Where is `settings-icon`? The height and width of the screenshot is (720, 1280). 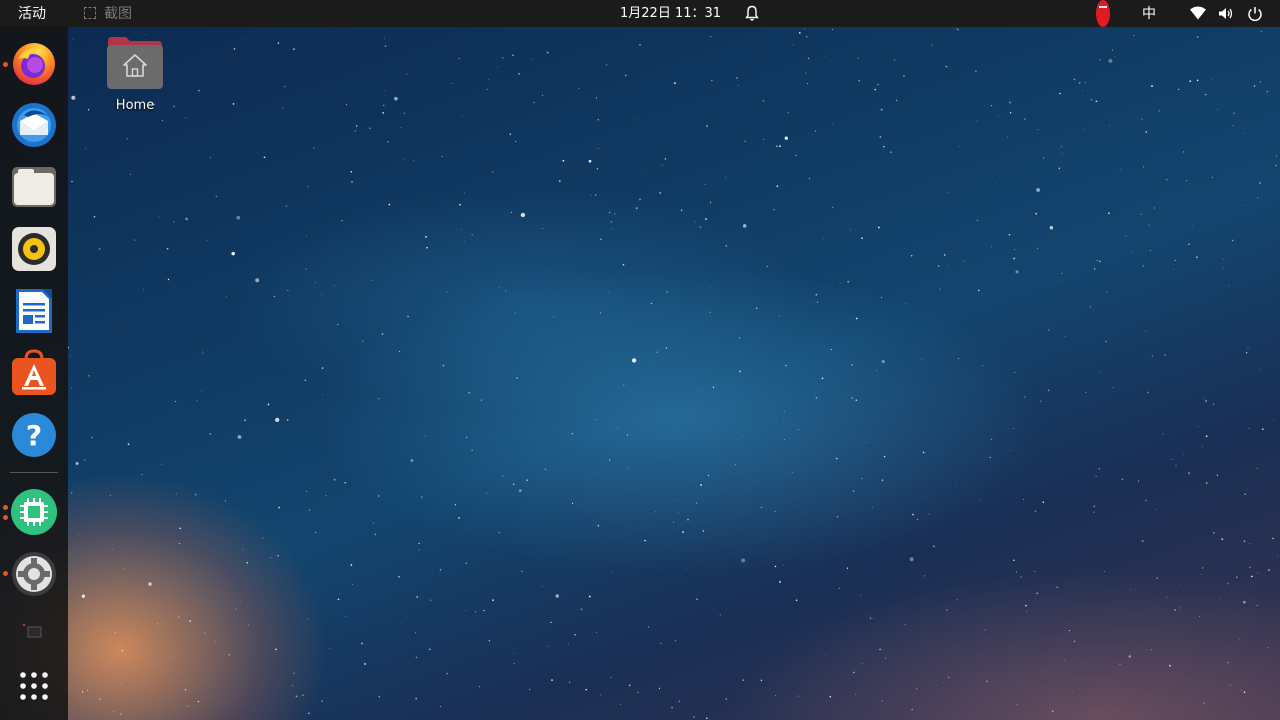
settings-icon is located at coordinates (34, 574).